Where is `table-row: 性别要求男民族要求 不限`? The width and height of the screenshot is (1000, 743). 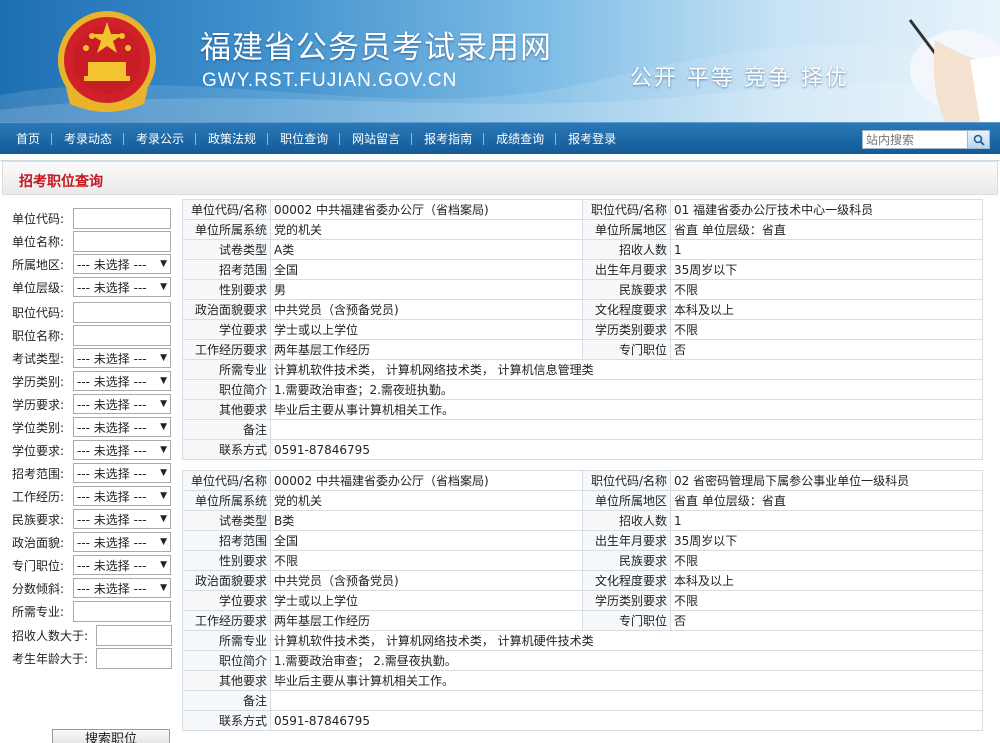 table-row: 性别要求男民族要求 不限 is located at coordinates (582, 289).